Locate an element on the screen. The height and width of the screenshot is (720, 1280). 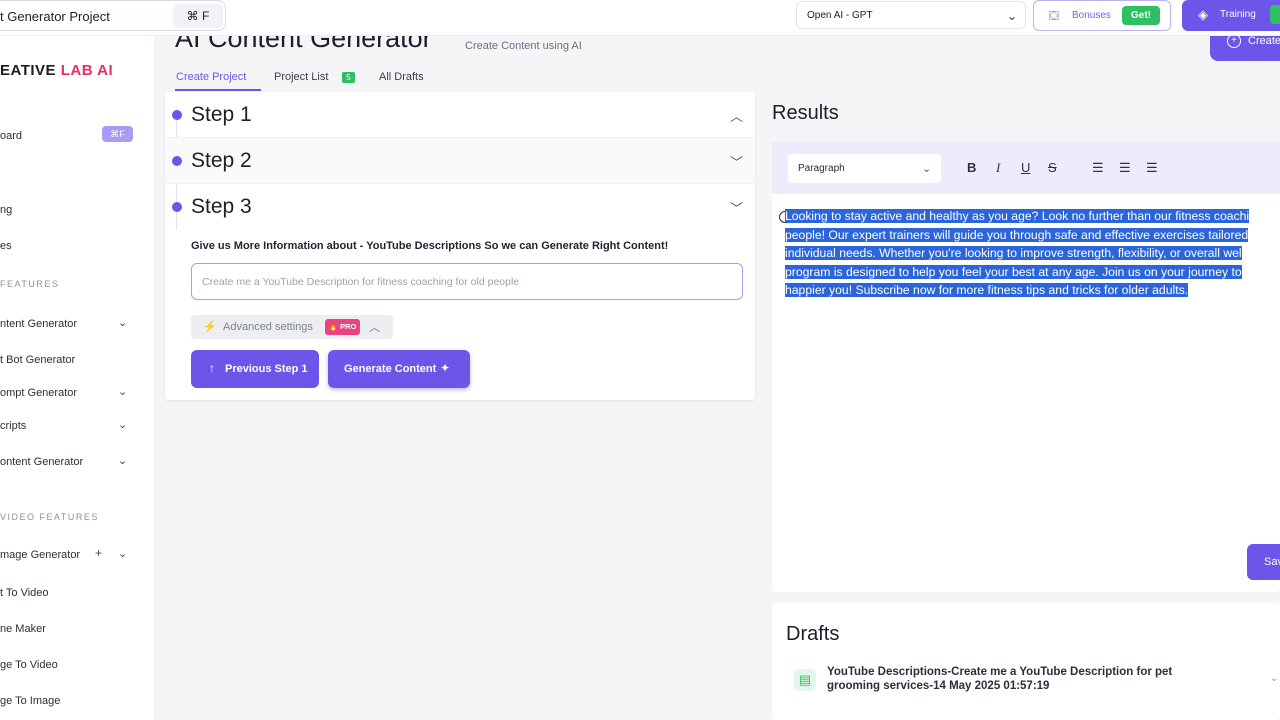
training-button: ◈ Training 1( is located at coordinates (1231, 15).